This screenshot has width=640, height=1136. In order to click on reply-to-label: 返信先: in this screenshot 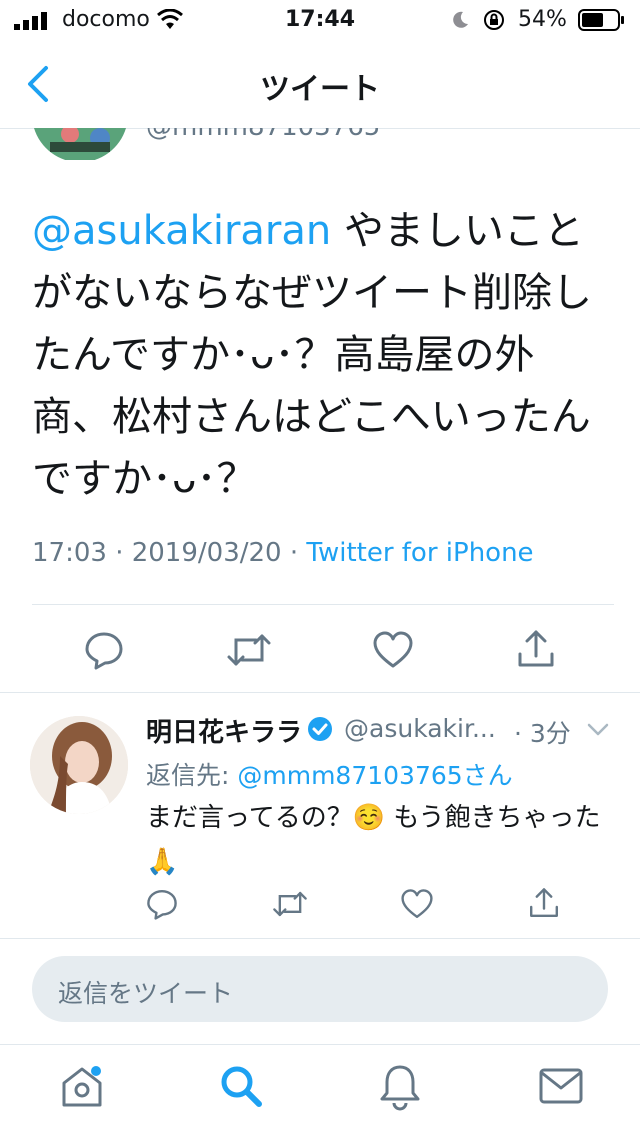, I will do `click(192, 775)`.